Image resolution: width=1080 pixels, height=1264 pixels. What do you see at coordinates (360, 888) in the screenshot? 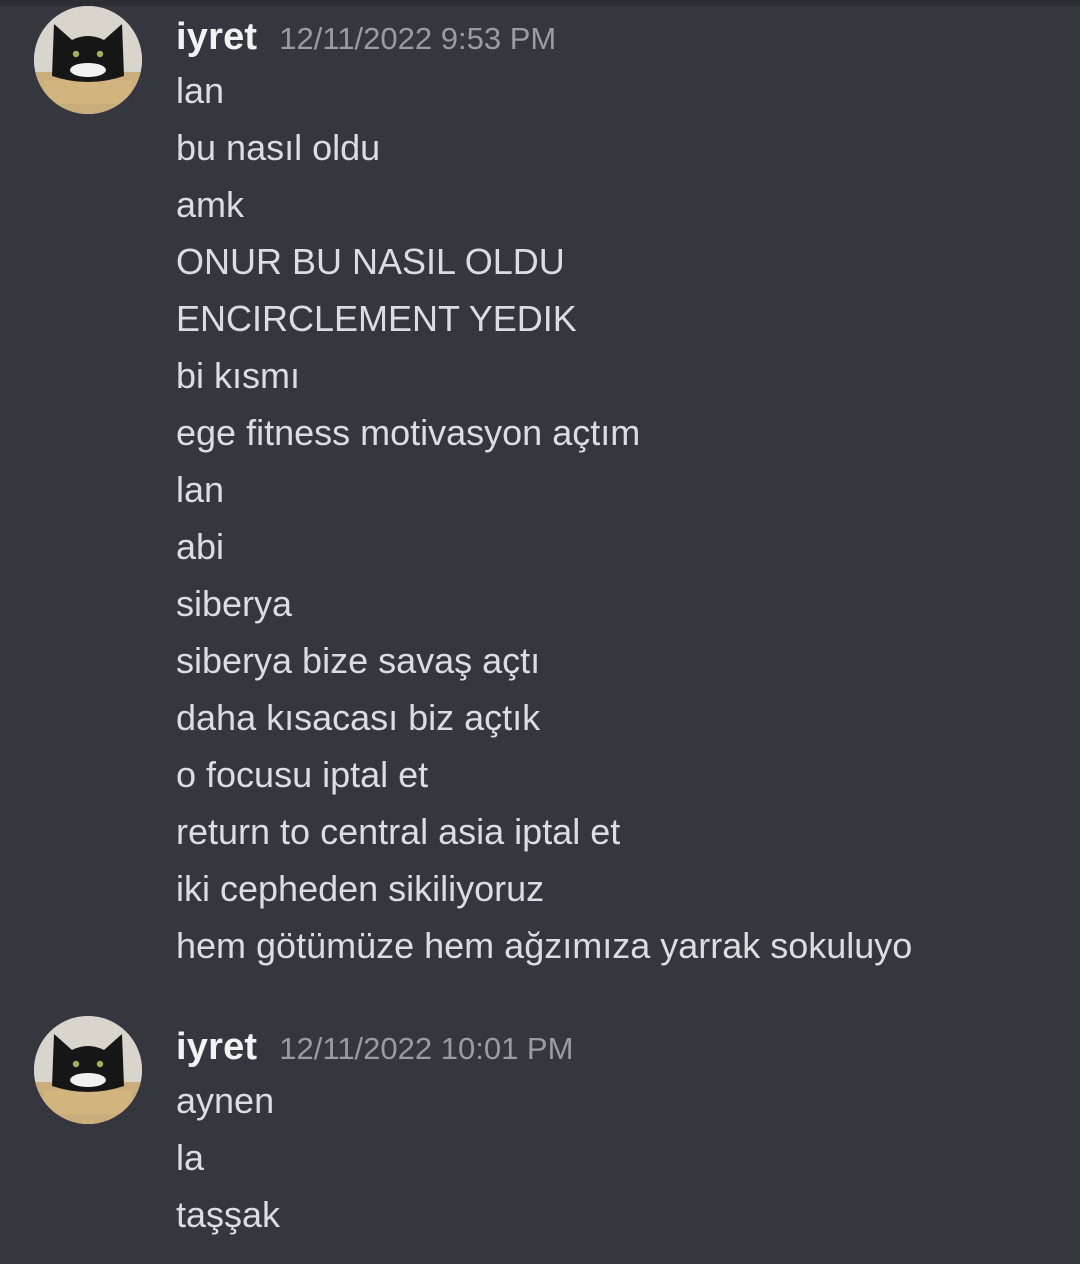
I see `message-line: iki cepheden sikiliyoruz` at bounding box center [360, 888].